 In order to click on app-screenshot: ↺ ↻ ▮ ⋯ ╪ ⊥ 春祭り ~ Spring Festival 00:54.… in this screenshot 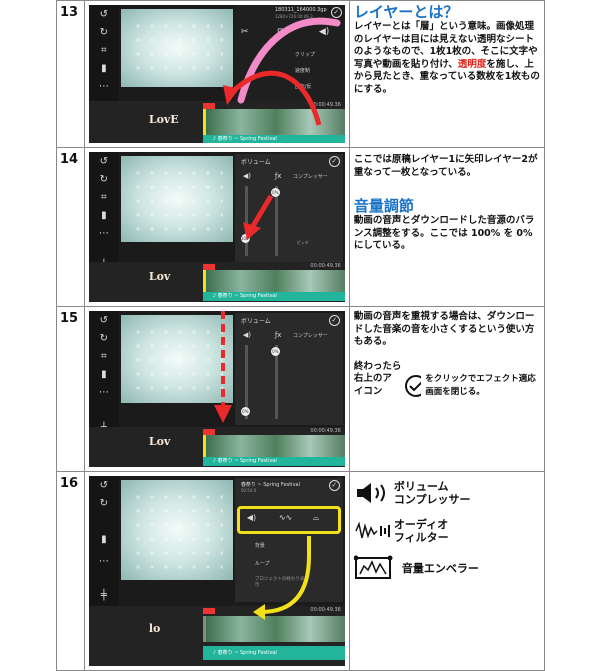, I will do `click(216, 571)`.